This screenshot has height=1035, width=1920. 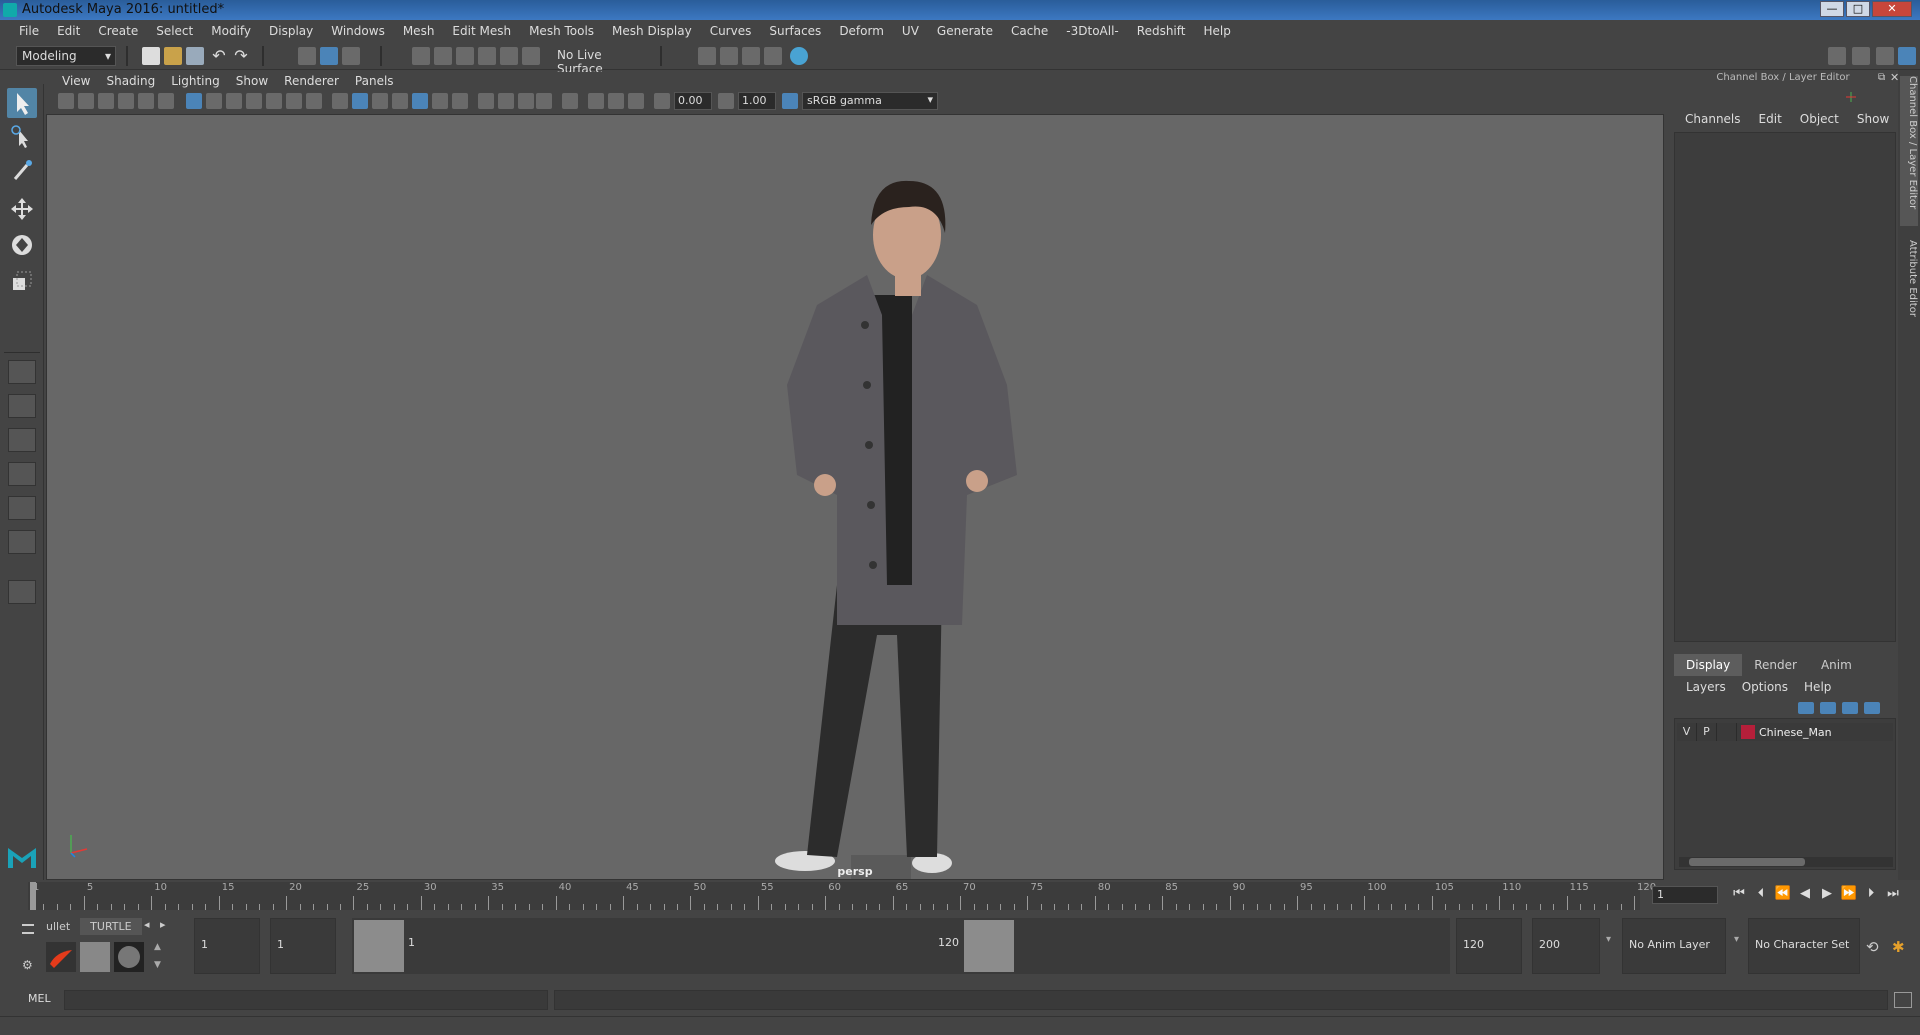 I want to click on modeling-toolkit-icon, so click(x=1837, y=56).